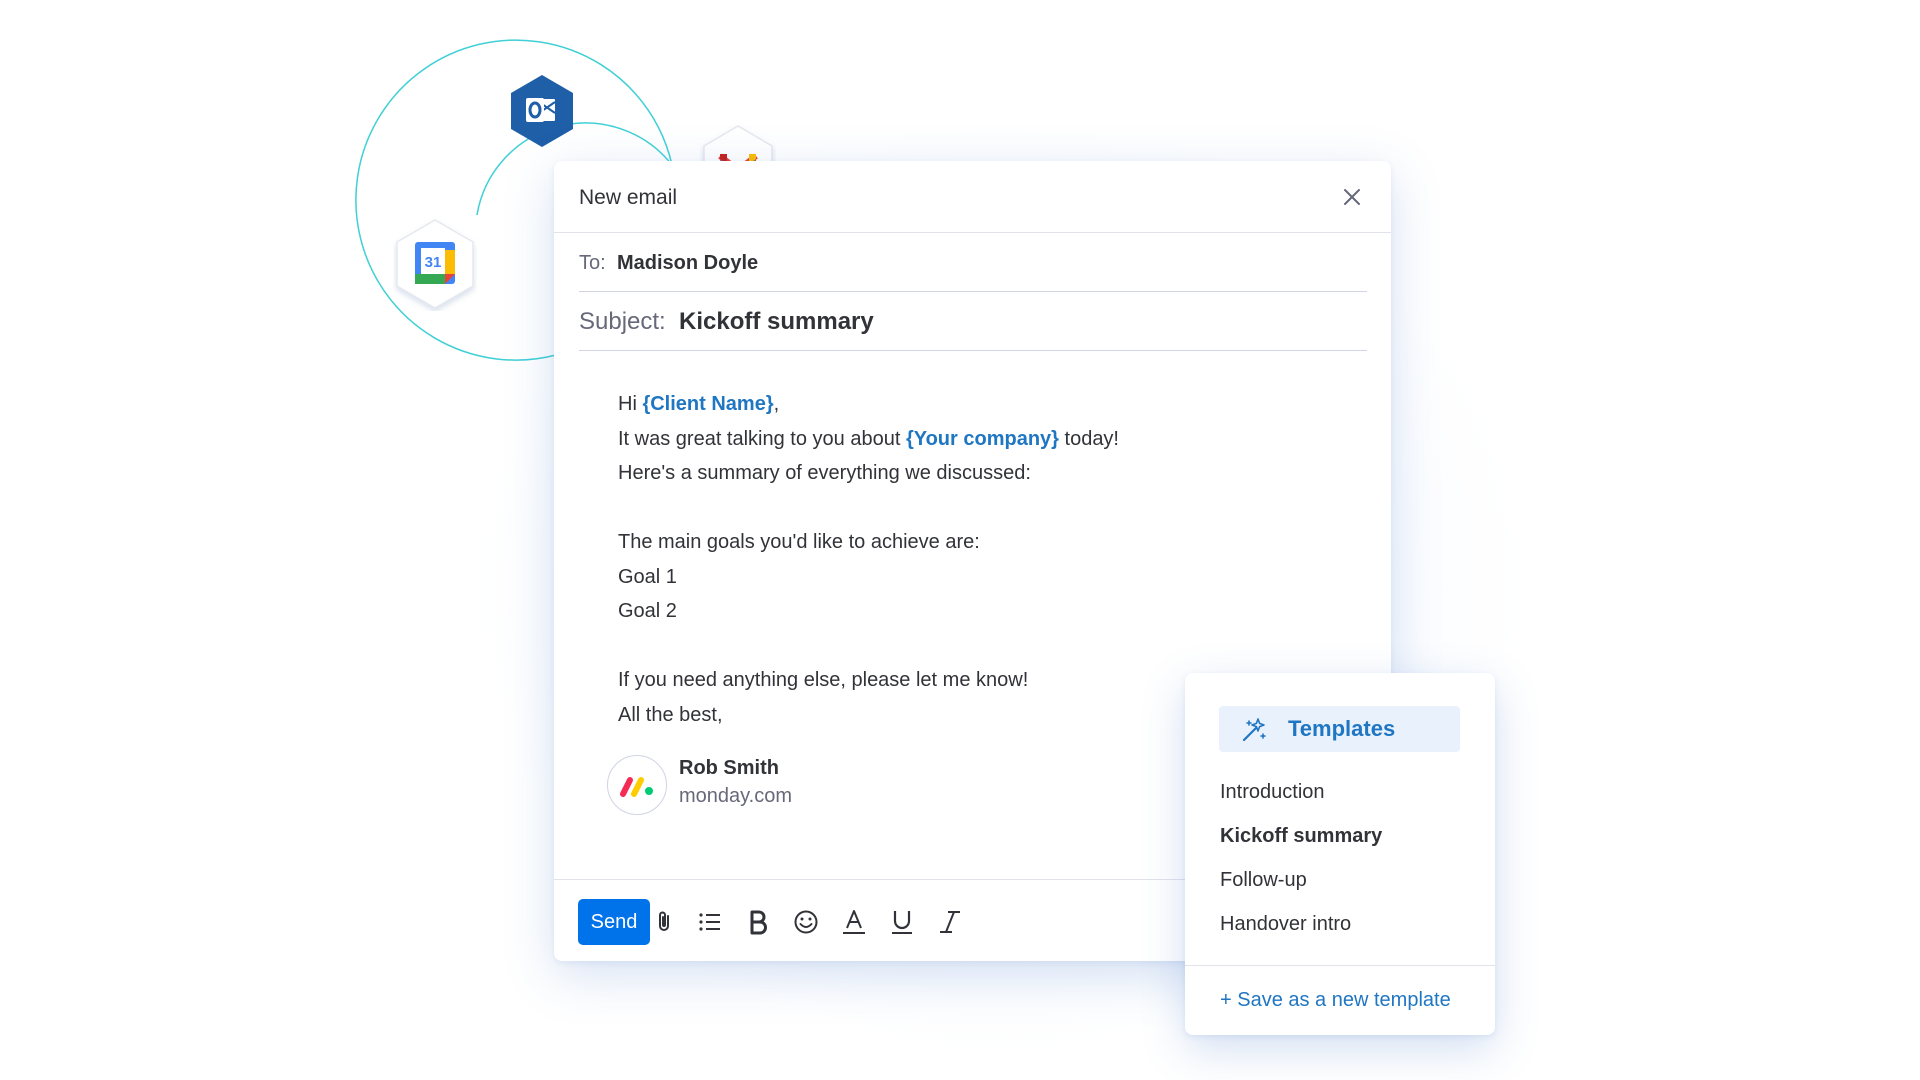 The height and width of the screenshot is (1080, 1920). I want to click on email-header: New email, so click(972, 197).